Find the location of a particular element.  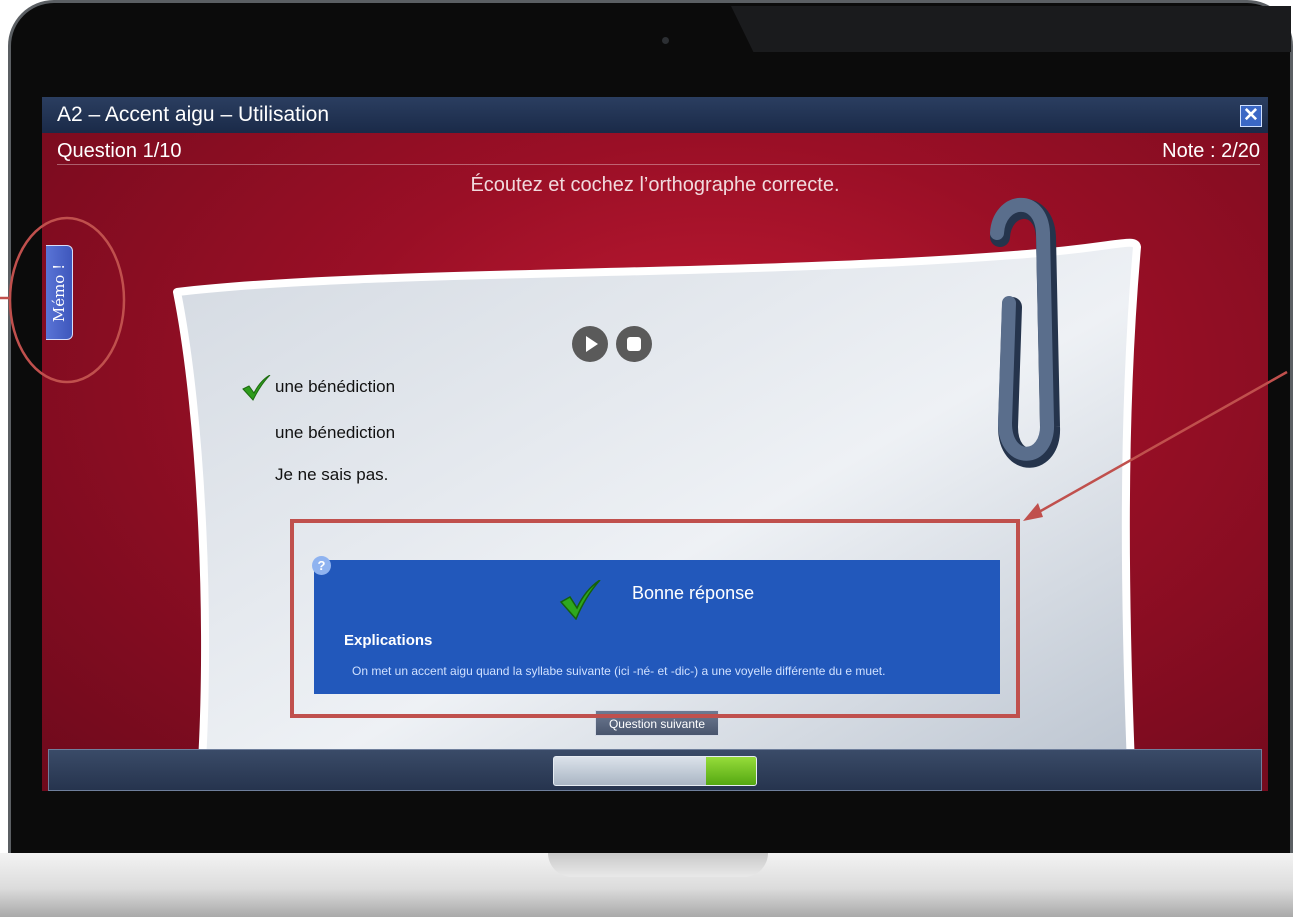

answer-option-1: une bénédiction is located at coordinates (319, 388).